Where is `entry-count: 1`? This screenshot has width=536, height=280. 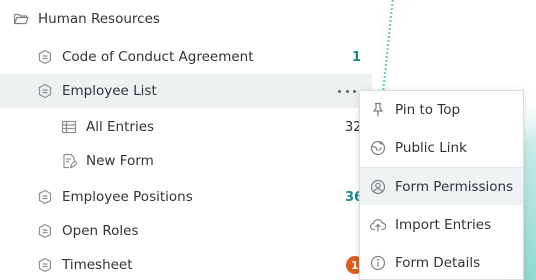 entry-count: 1 is located at coordinates (357, 57).